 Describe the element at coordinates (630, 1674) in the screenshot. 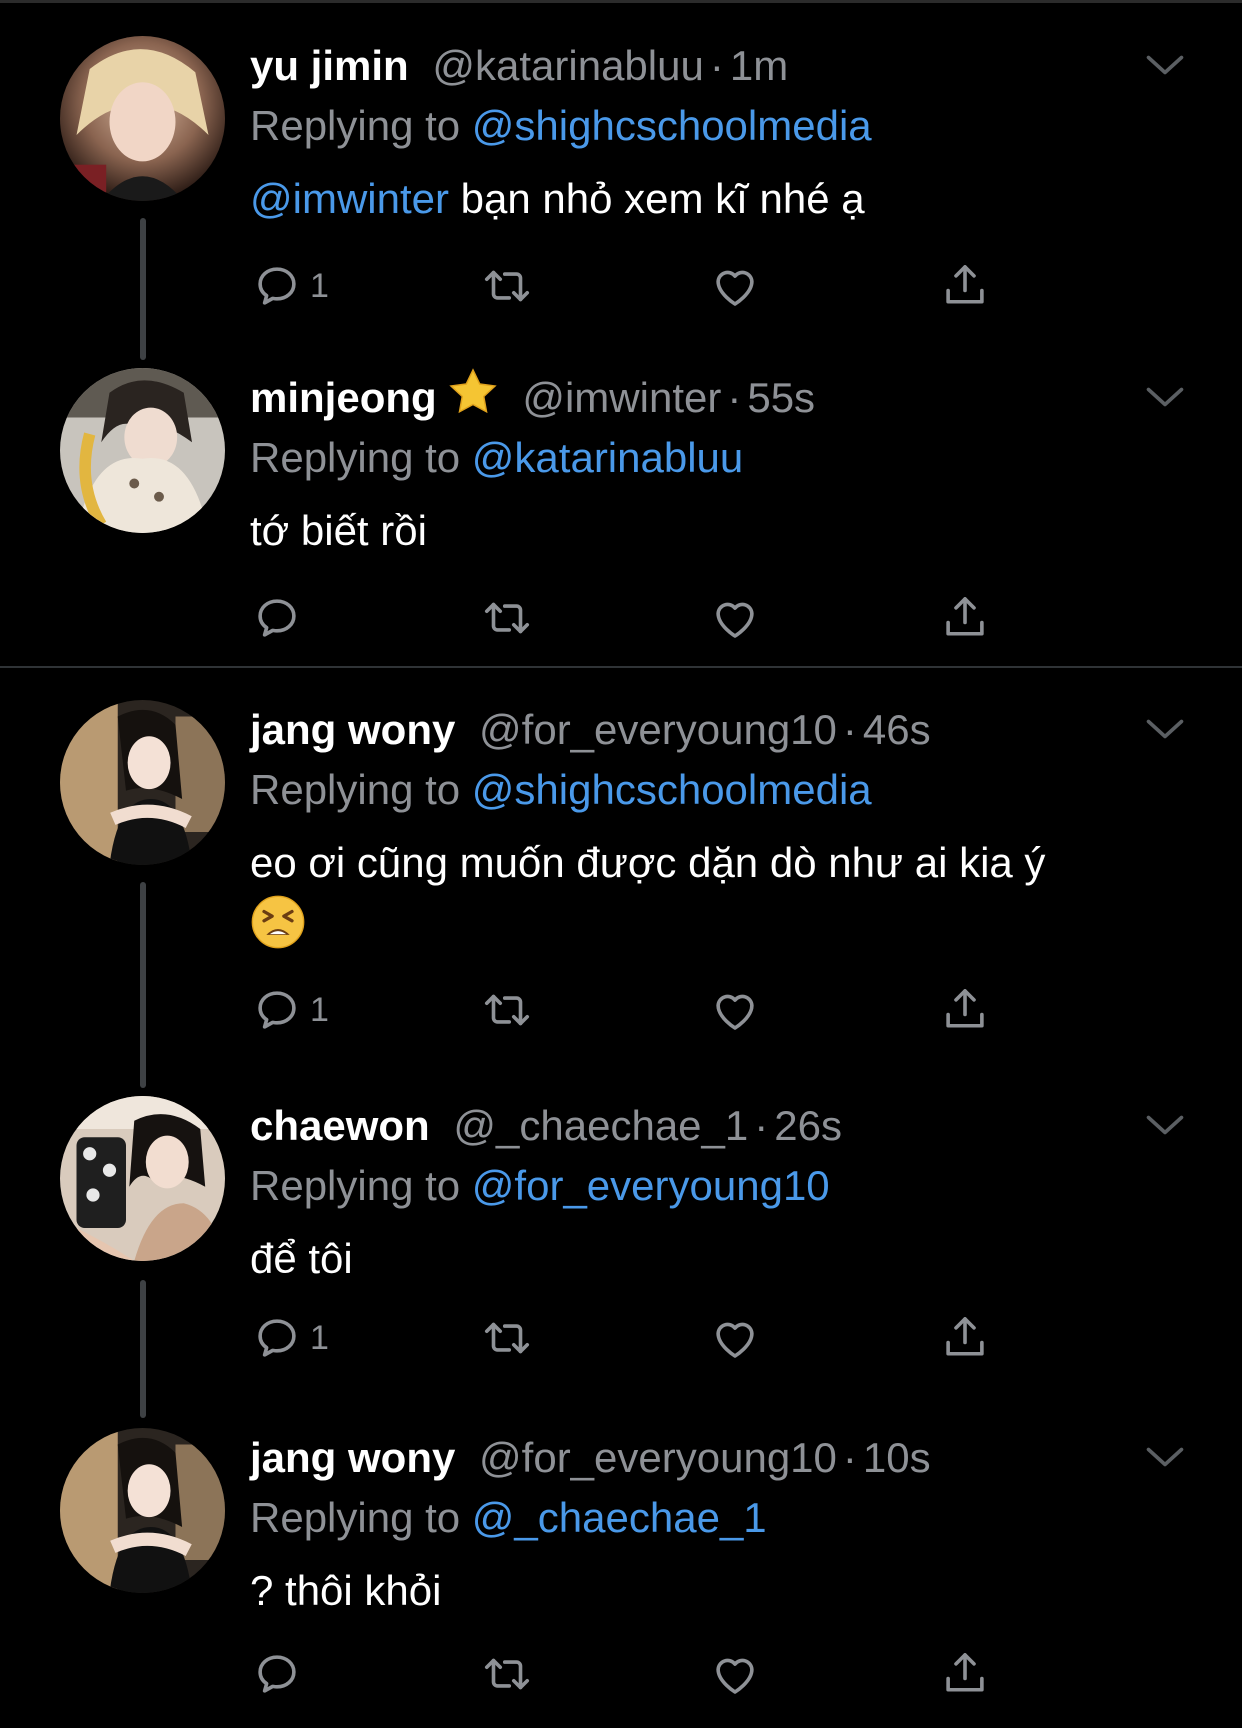

I see `tweet-actions` at that location.